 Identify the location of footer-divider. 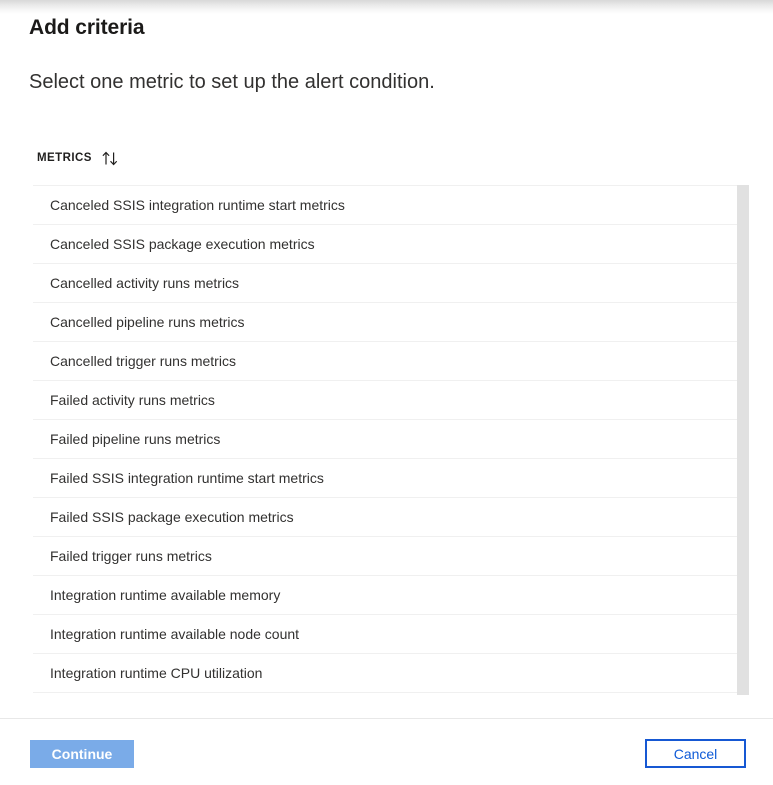
(386, 718).